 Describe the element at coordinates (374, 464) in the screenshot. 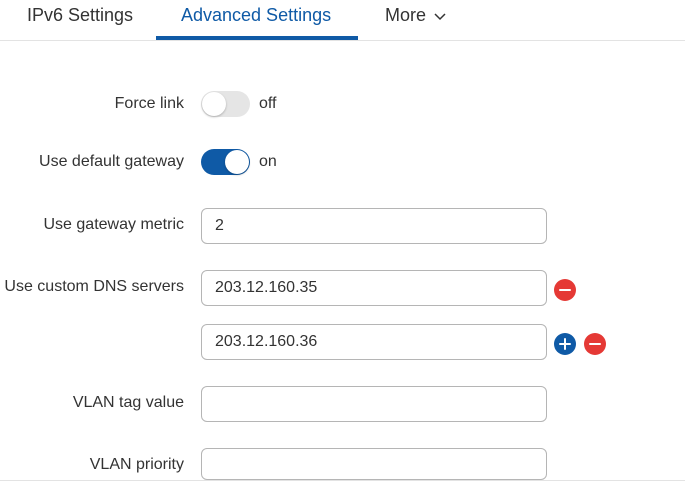

I see `vlan-priority-input` at that location.